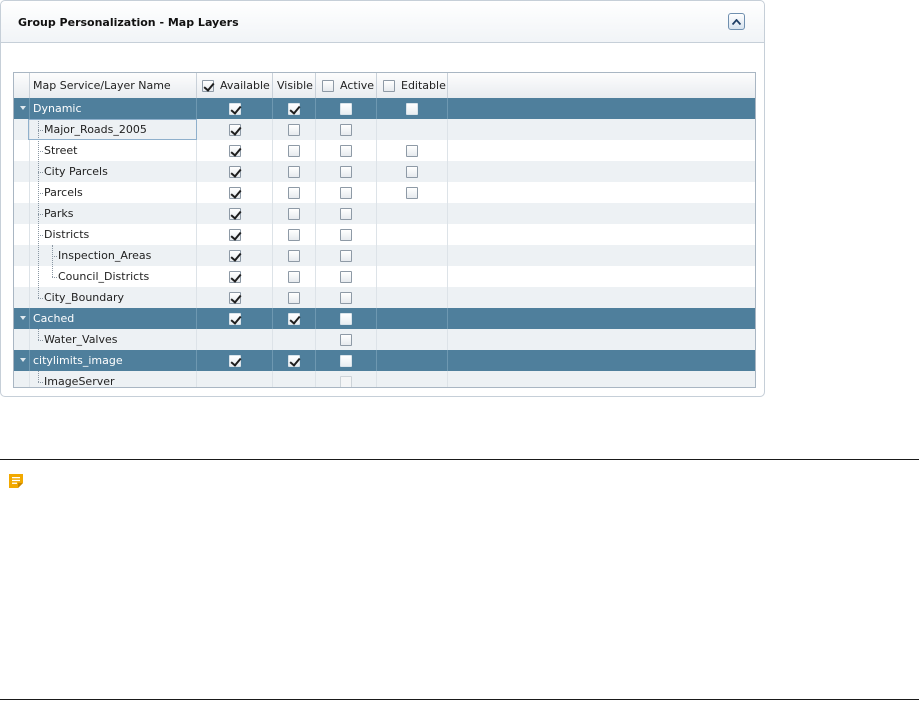 The width and height of the screenshot is (919, 702). Describe the element at coordinates (384, 150) in the screenshot. I see `table-row: Street` at that location.